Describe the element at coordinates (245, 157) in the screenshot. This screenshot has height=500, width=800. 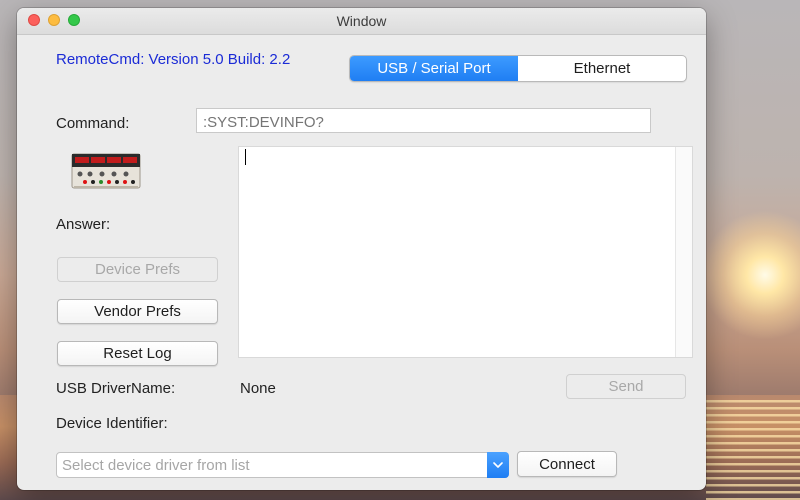
I see `text-cursor` at that location.